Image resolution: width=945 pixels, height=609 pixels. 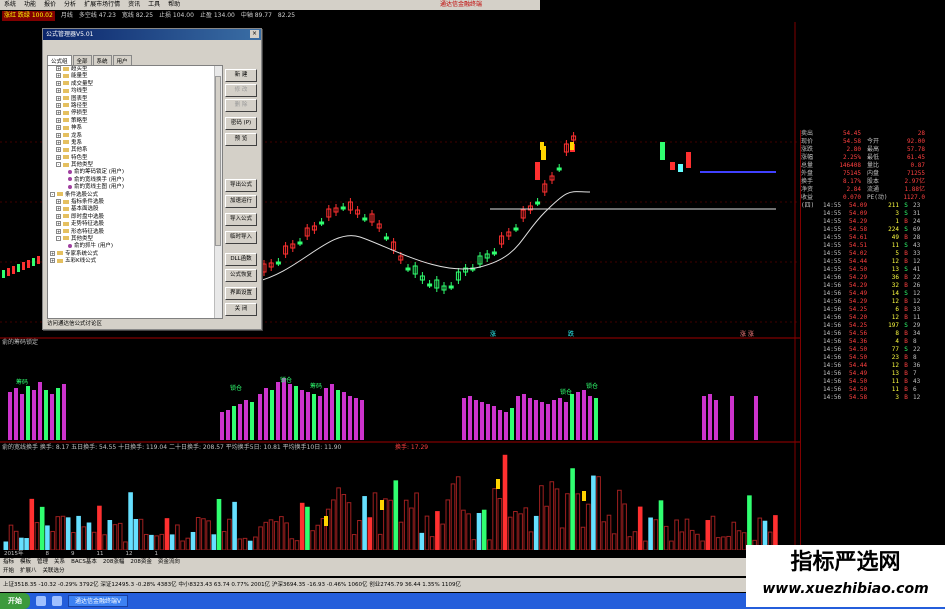 What do you see at coordinates (832, 301) in the screenshot?
I see `tick-time: 14:56` at bounding box center [832, 301].